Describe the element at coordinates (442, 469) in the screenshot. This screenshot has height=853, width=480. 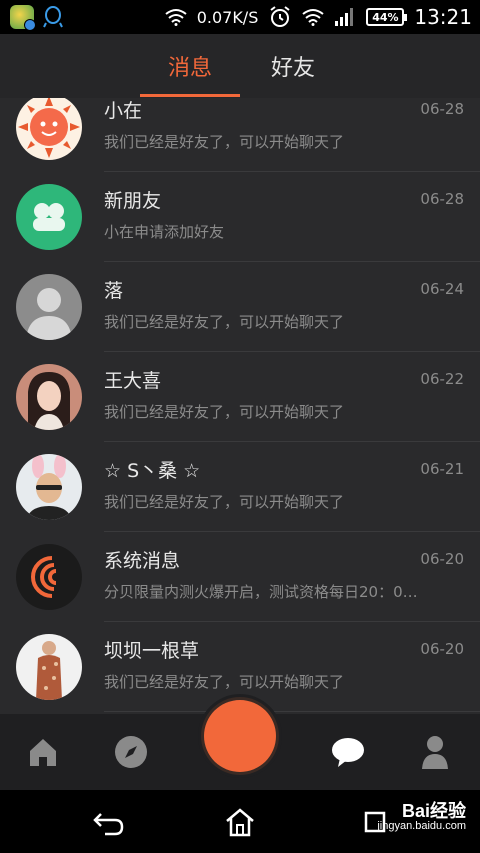
I see `message-date: 06-21` at that location.